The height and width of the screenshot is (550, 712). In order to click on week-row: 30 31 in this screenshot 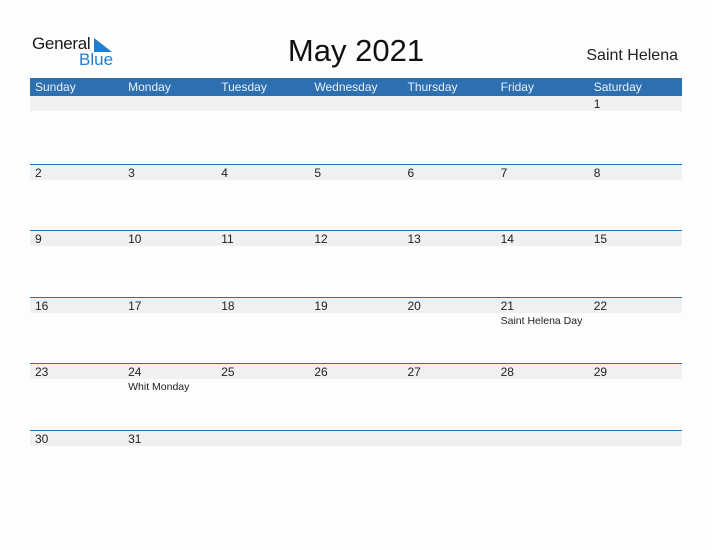, I will do `click(356, 464)`.